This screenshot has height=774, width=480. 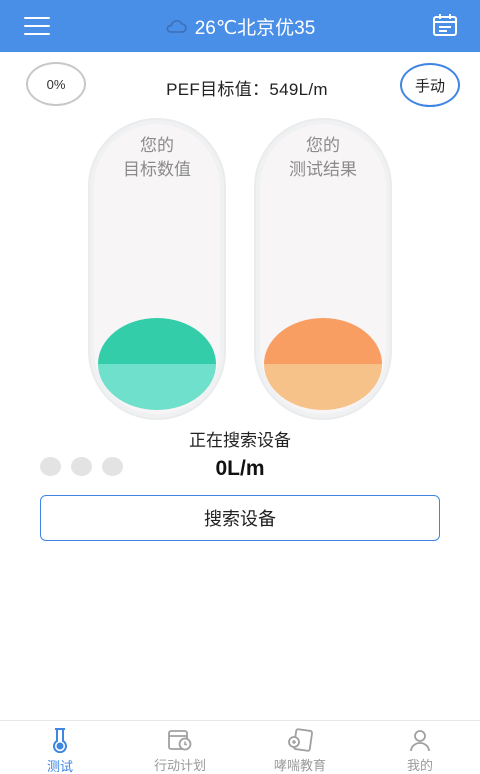 I want to click on manual-button-label: 手动, so click(x=429, y=86).